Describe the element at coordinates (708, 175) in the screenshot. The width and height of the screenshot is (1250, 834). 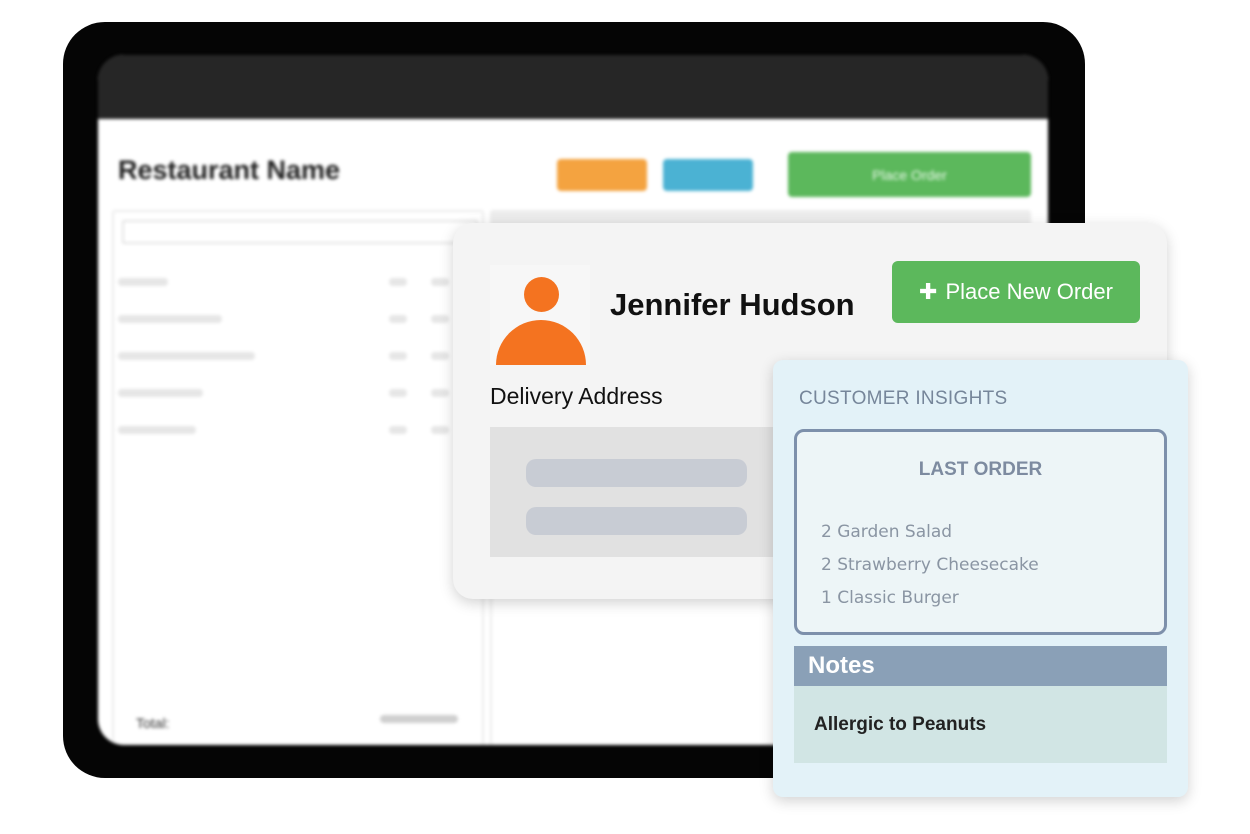
I see `blue-action-button` at that location.